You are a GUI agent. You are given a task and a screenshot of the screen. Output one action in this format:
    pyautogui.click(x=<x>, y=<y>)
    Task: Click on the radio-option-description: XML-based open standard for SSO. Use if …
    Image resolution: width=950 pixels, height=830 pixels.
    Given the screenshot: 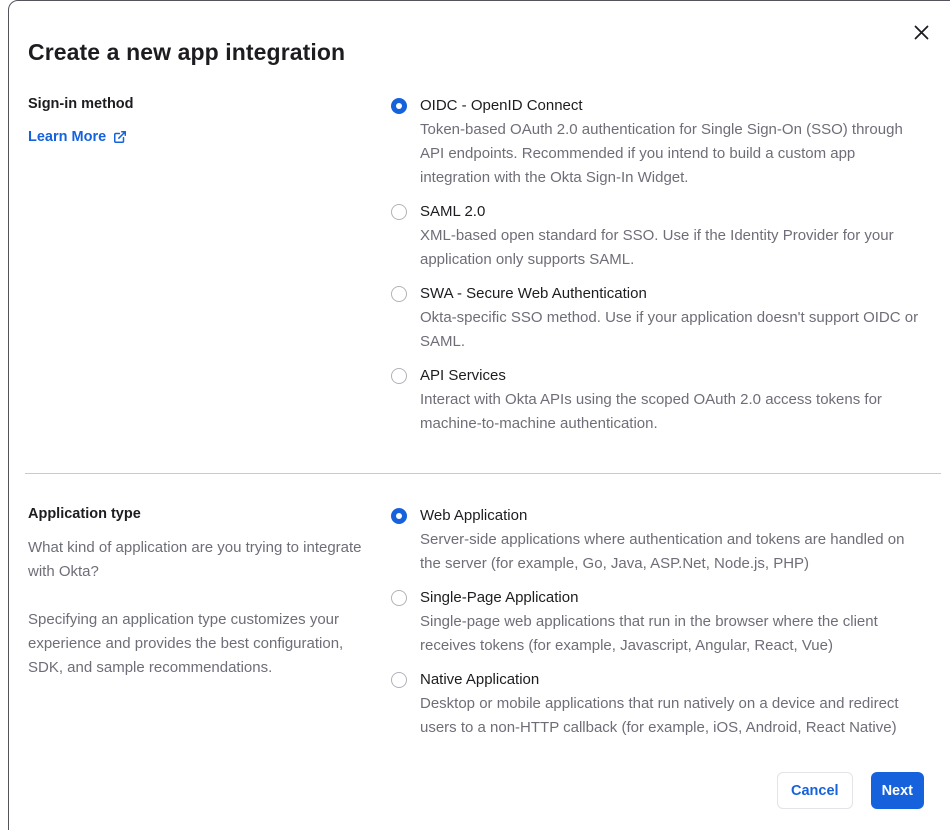 What is the action you would take?
    pyautogui.click(x=657, y=247)
    